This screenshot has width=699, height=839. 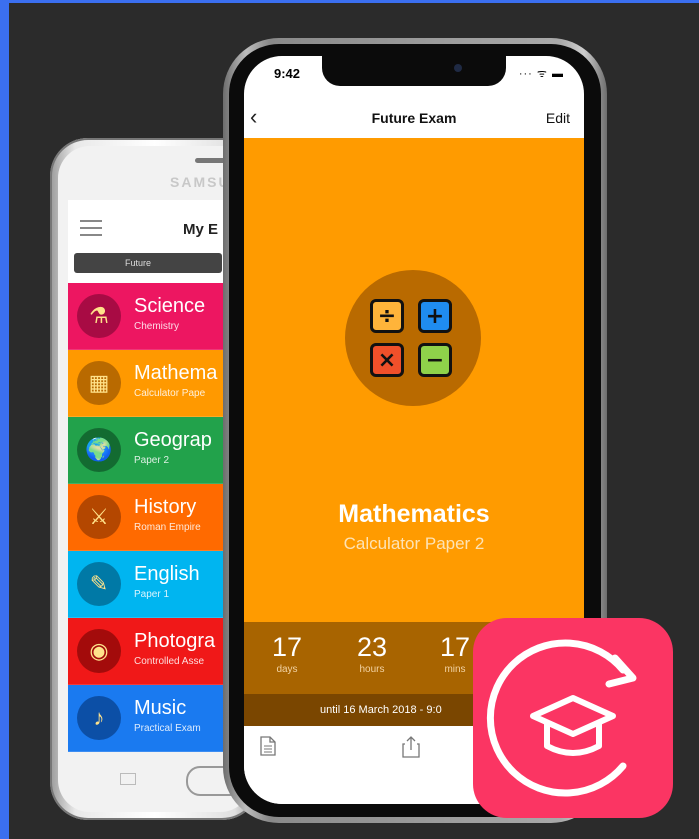 What do you see at coordinates (157, 326) in the screenshot?
I see `subject-detail: Chemistry` at bounding box center [157, 326].